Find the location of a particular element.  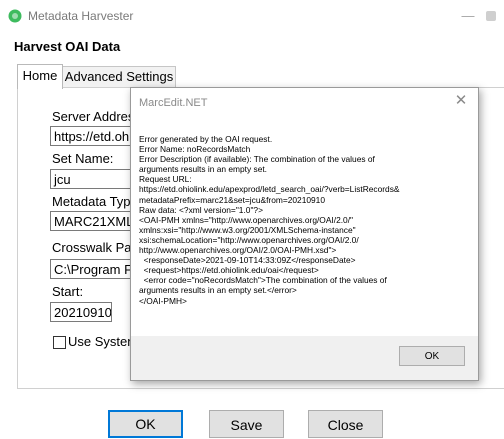

server-address-label: Server Addres is located at coordinates (91, 116).